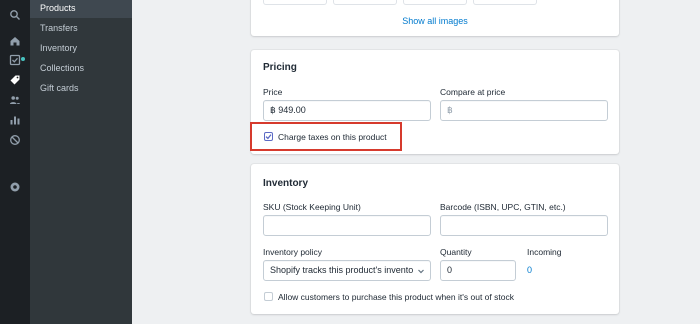  Describe the element at coordinates (81, 9) in the screenshot. I see `sidebar-item-products: Products` at that location.